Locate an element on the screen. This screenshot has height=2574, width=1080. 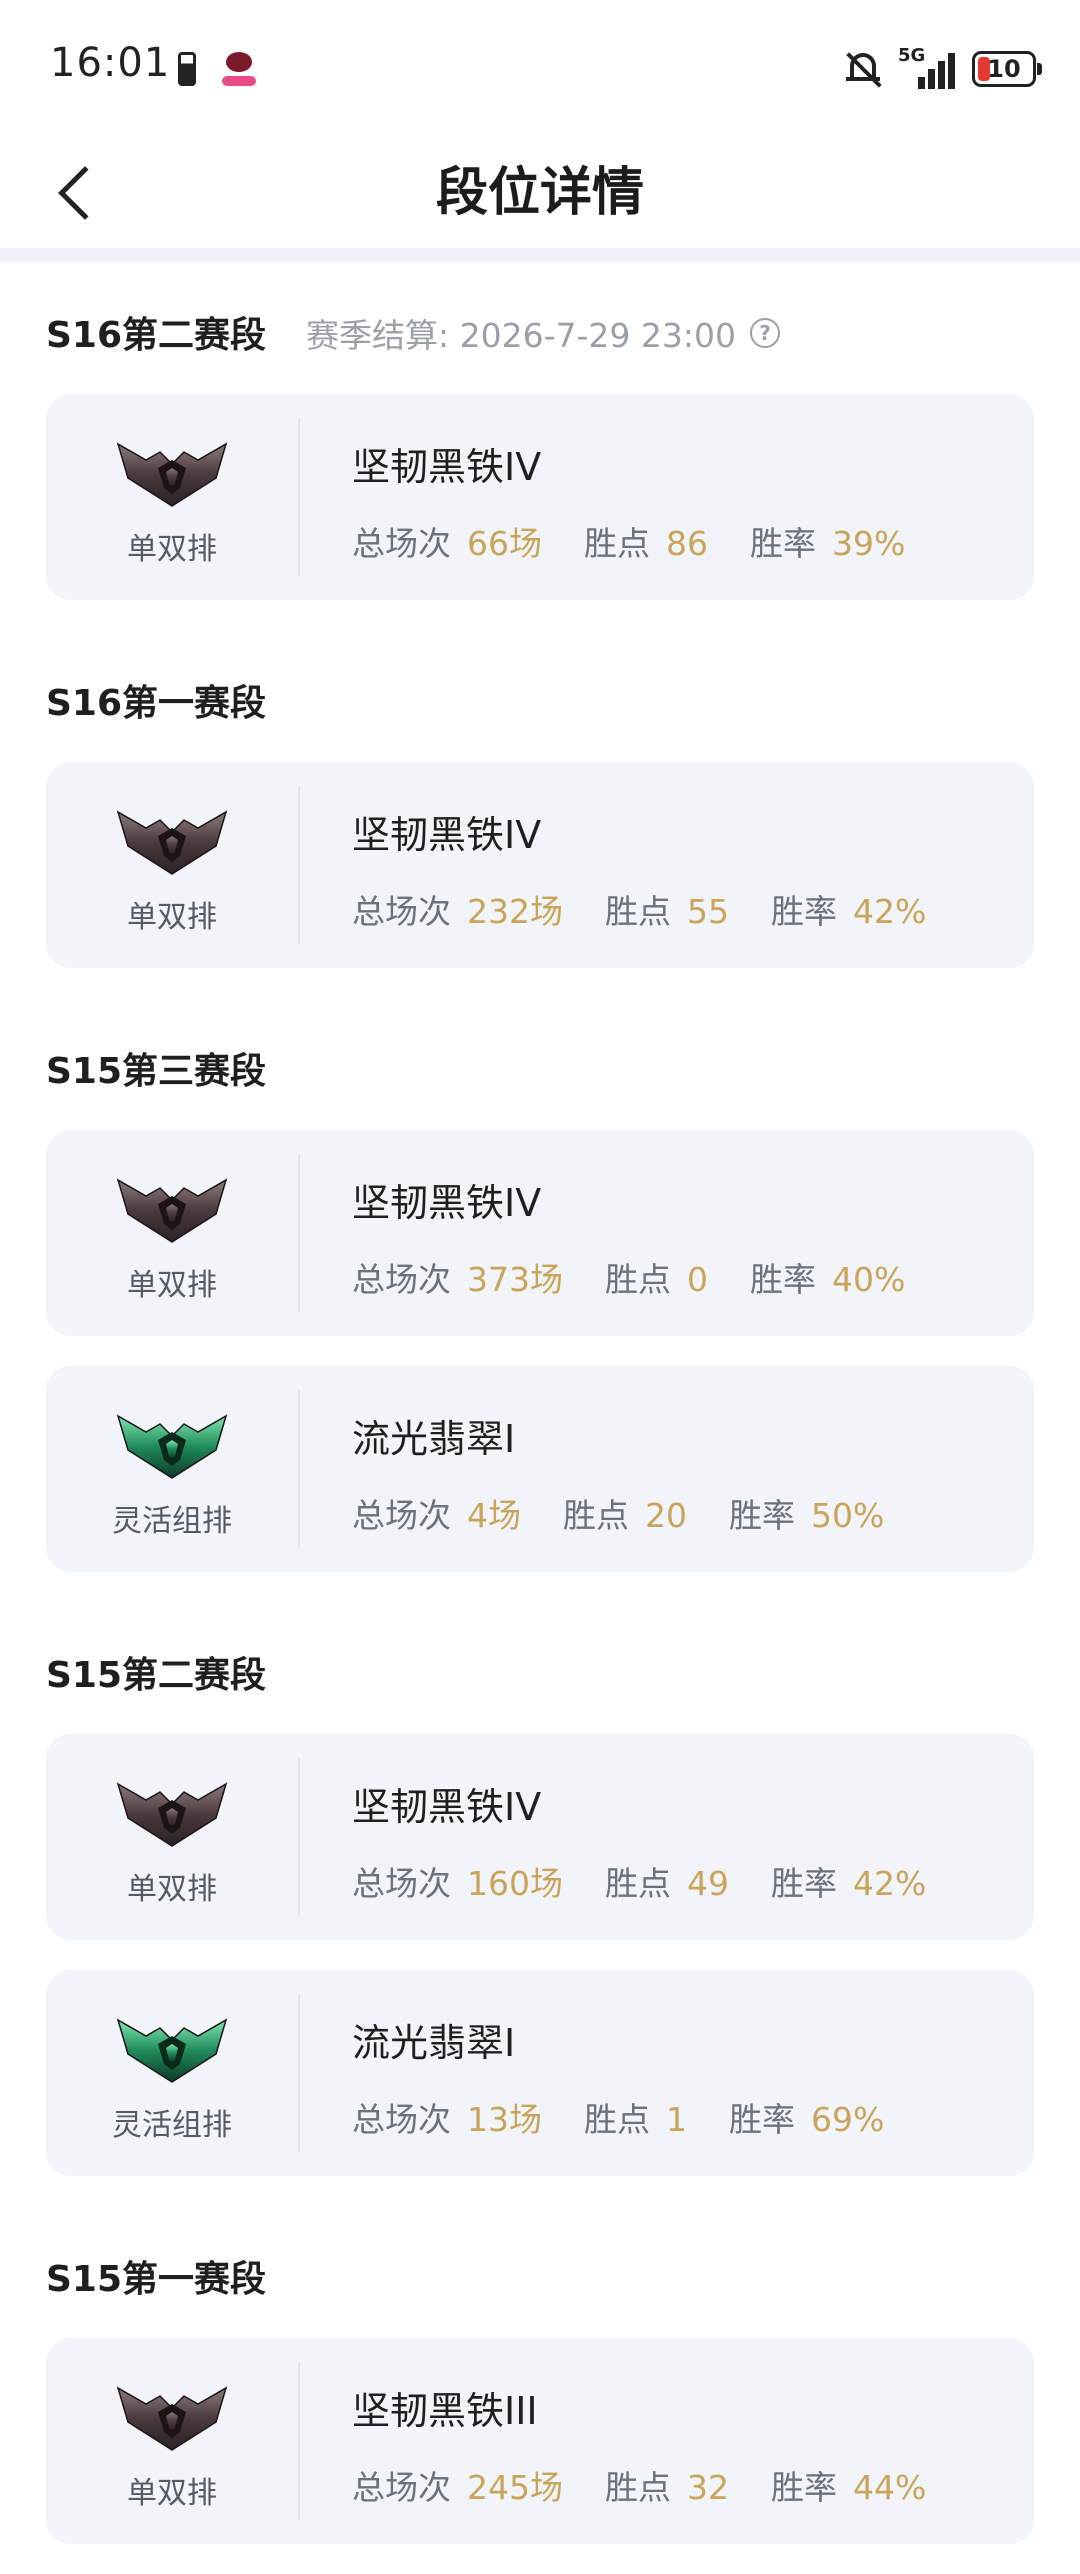
total-games-value: 160场 is located at coordinates (515, 1883).